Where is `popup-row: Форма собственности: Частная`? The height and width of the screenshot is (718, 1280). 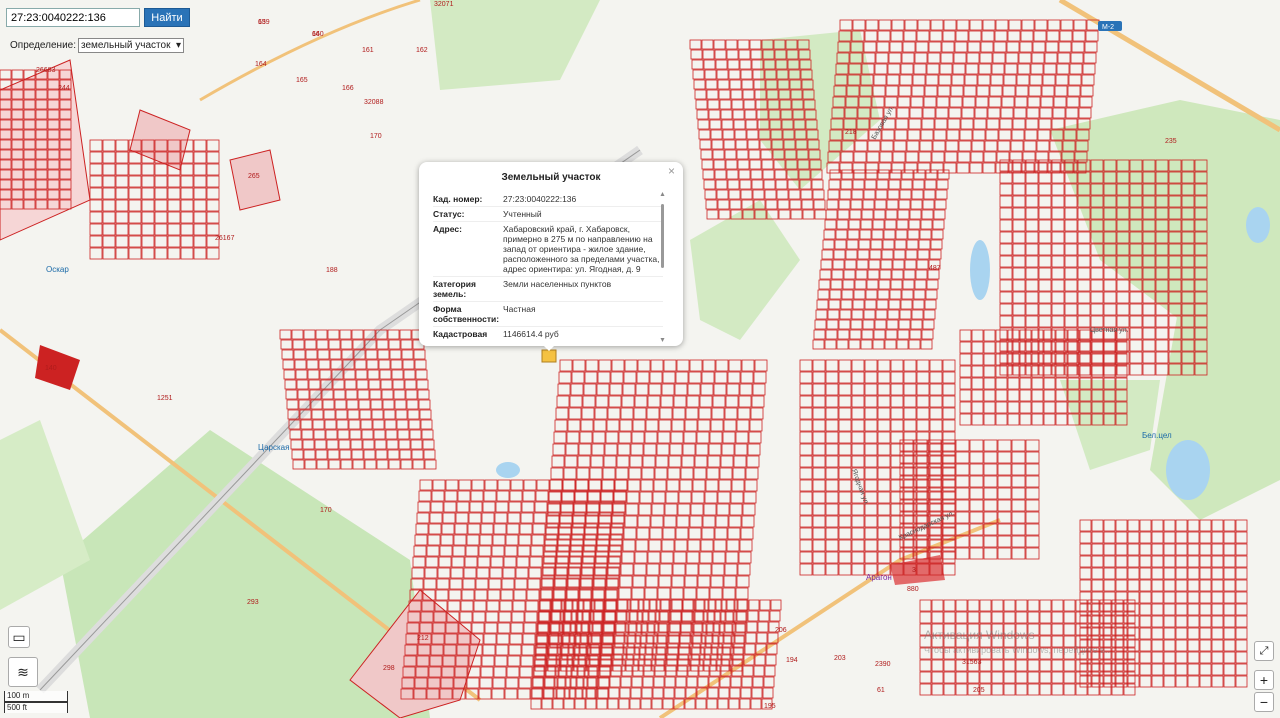
popup-row: Форма собственности: Частная is located at coordinates (548, 314).